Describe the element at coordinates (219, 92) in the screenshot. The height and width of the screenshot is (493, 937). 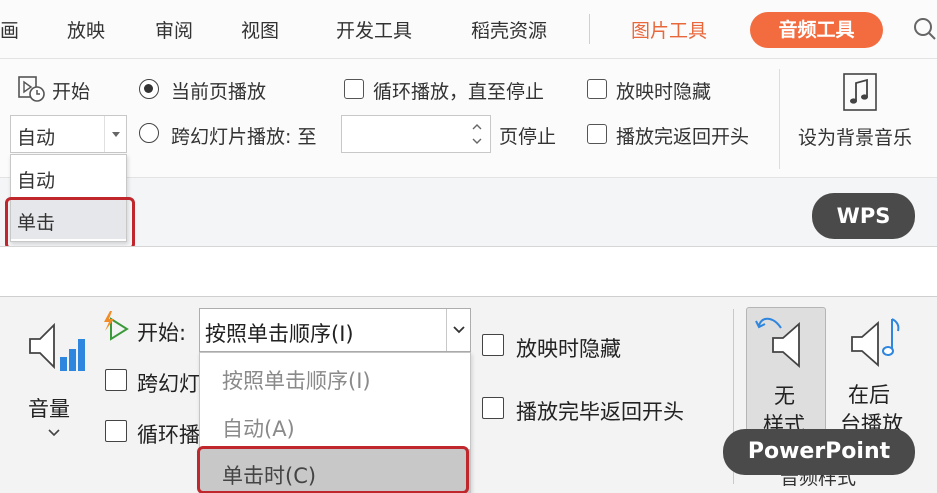
I see `current-page-play-label: 当前页播放` at that location.